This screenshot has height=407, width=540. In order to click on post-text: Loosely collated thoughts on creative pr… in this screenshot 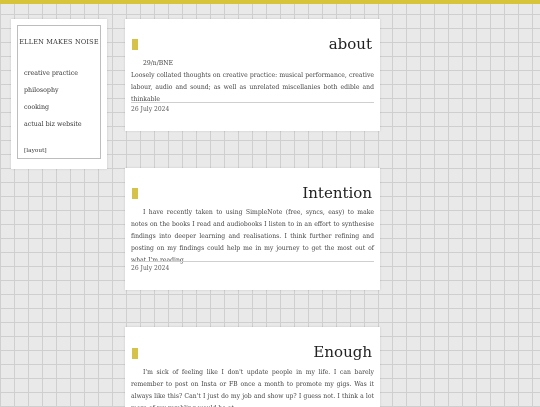, I will do `click(252, 87)`.